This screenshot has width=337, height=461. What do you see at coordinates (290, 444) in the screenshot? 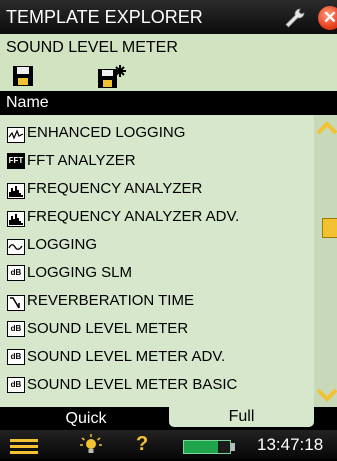
I see `clock: 13:47:18` at bounding box center [290, 444].